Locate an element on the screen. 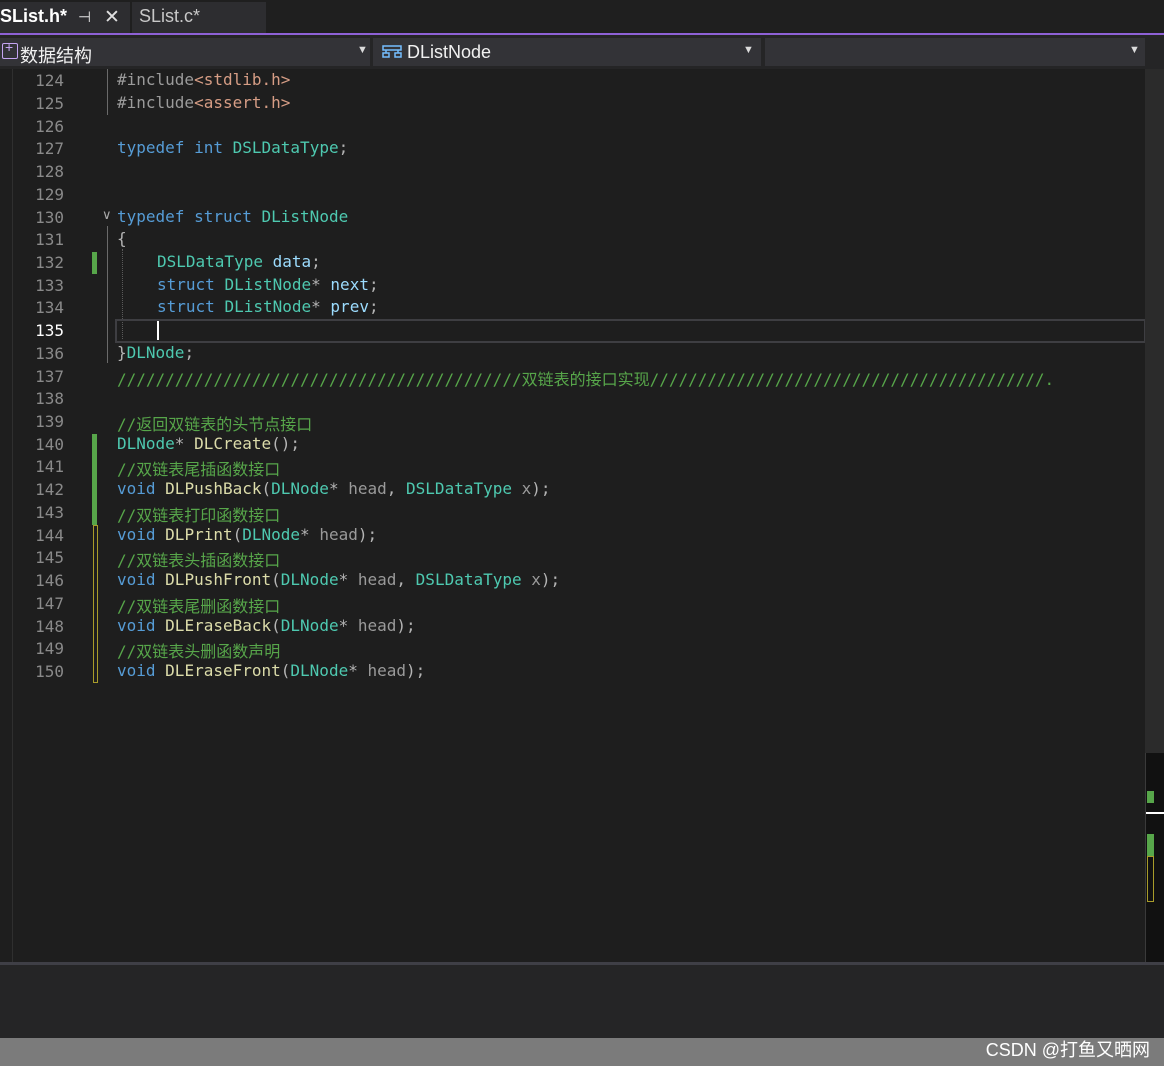 Image resolution: width=1164 pixels, height=1066 pixels. line-number: 146 is located at coordinates (49, 580).